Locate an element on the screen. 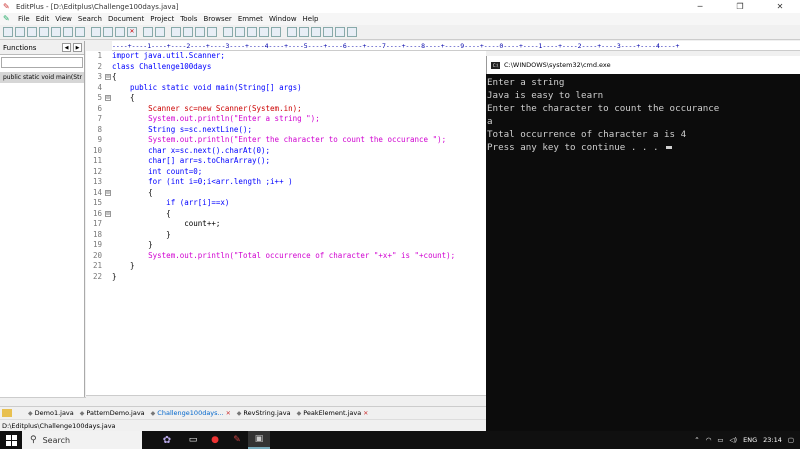 This screenshot has width=800, height=449. tab-challenge100days: ◆ Challenge100days... ✕ is located at coordinates (191, 413).